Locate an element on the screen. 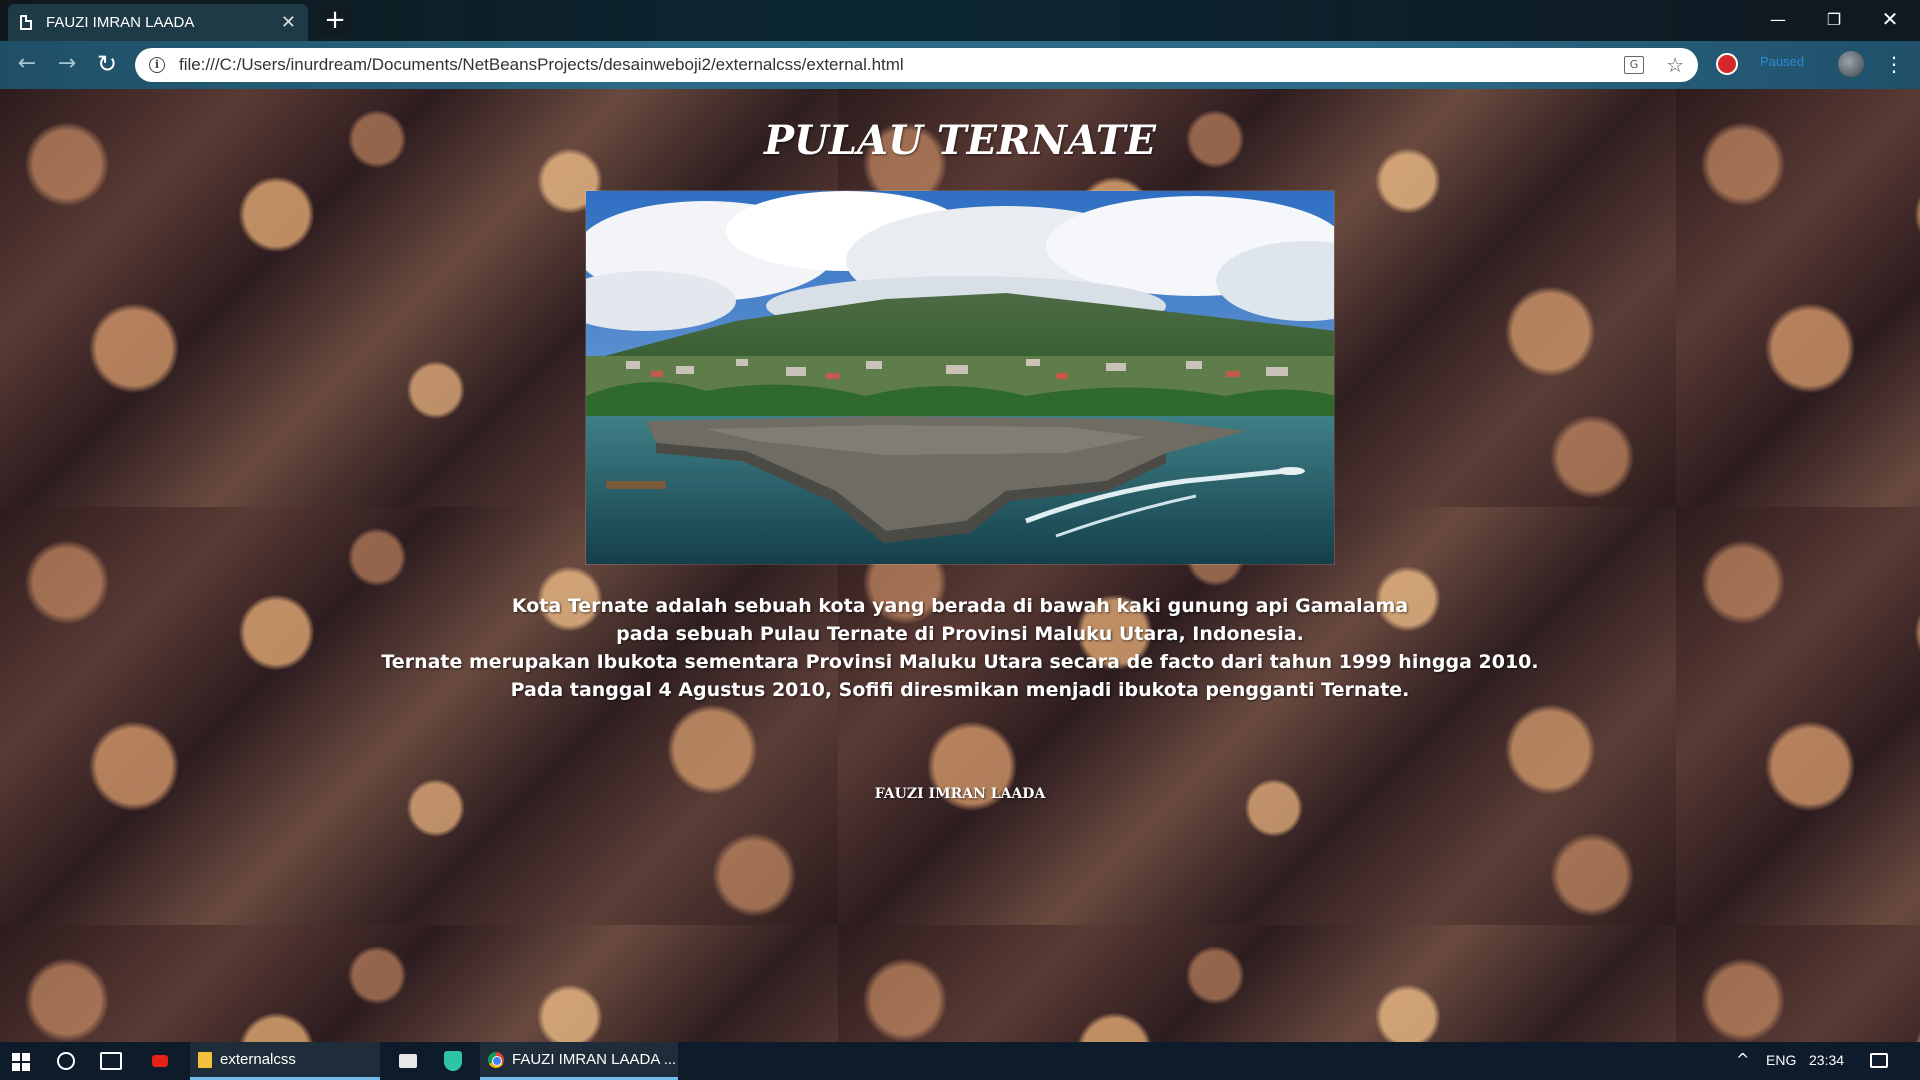 This screenshot has width=1920, height=1080. clock: 23:34 is located at coordinates (1826, 1060).